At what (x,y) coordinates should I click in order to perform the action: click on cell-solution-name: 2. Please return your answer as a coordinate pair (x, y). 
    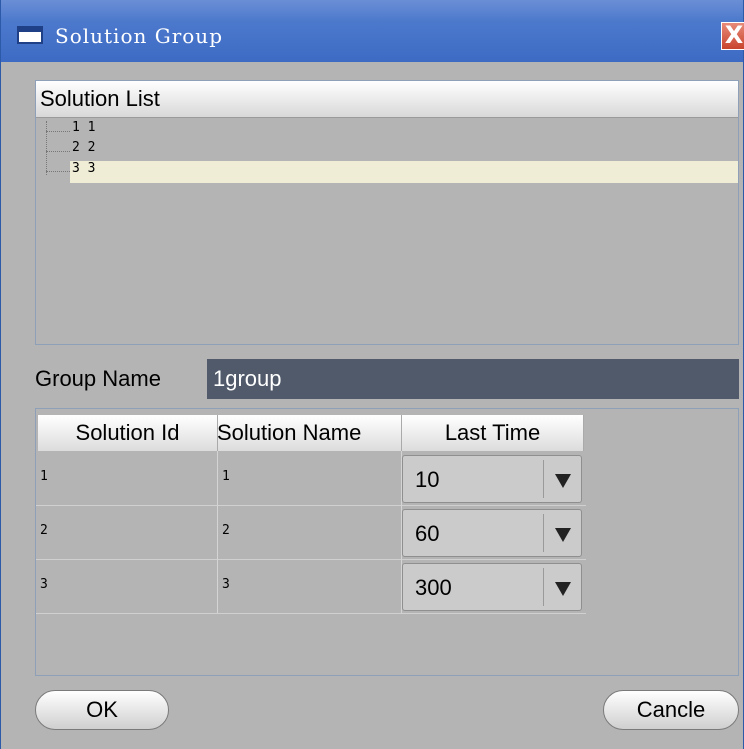
    Looking at the image, I should click on (310, 532).